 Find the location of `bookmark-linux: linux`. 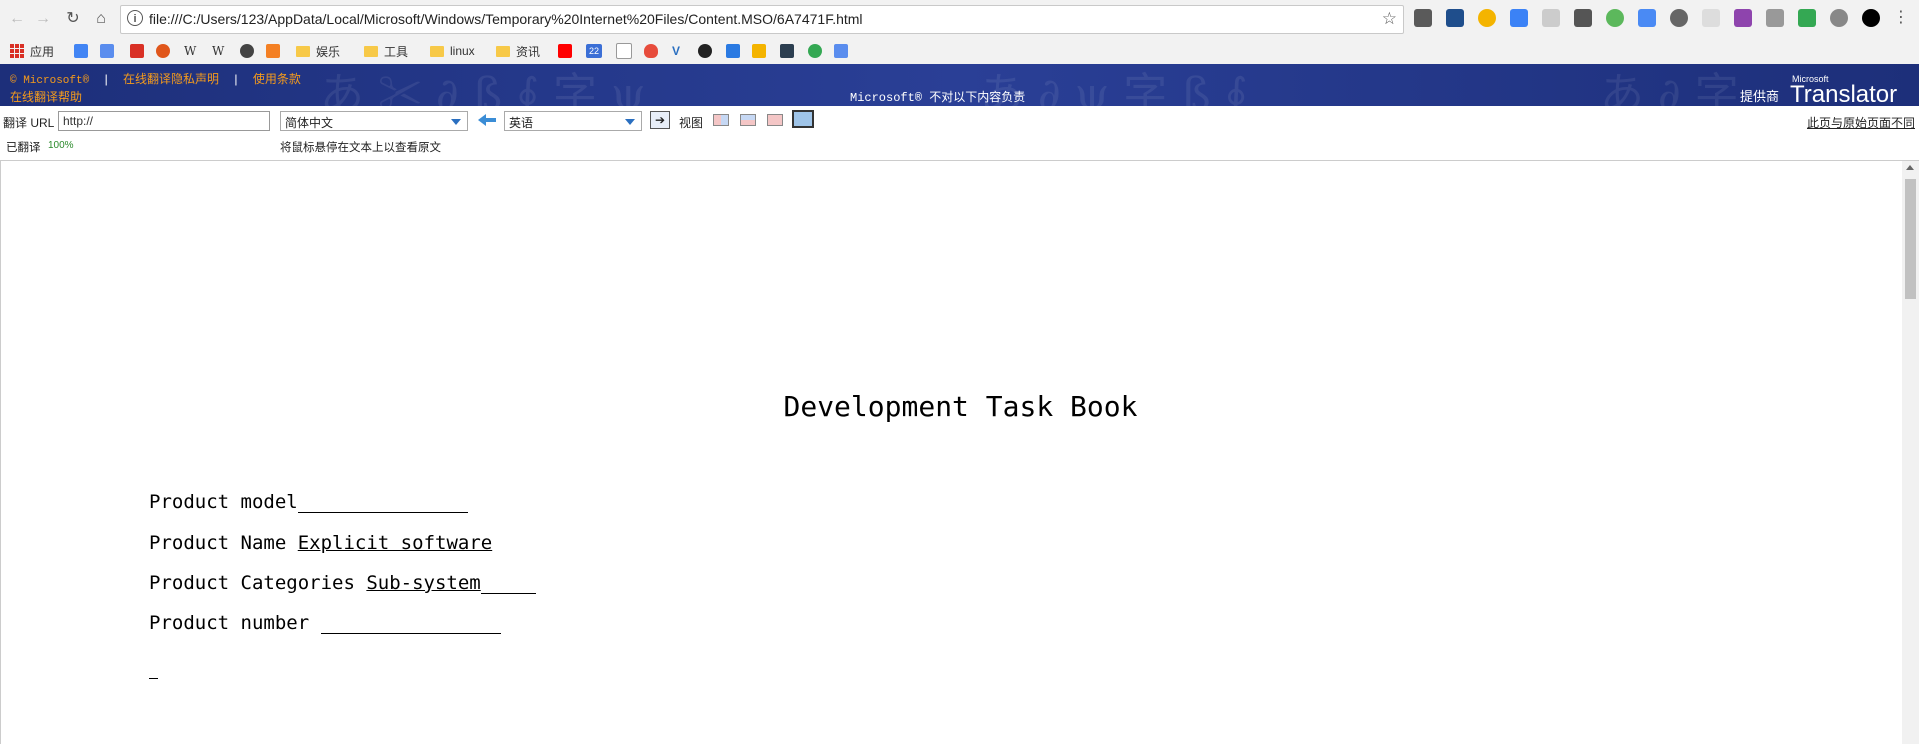

bookmark-linux: linux is located at coordinates (452, 51).